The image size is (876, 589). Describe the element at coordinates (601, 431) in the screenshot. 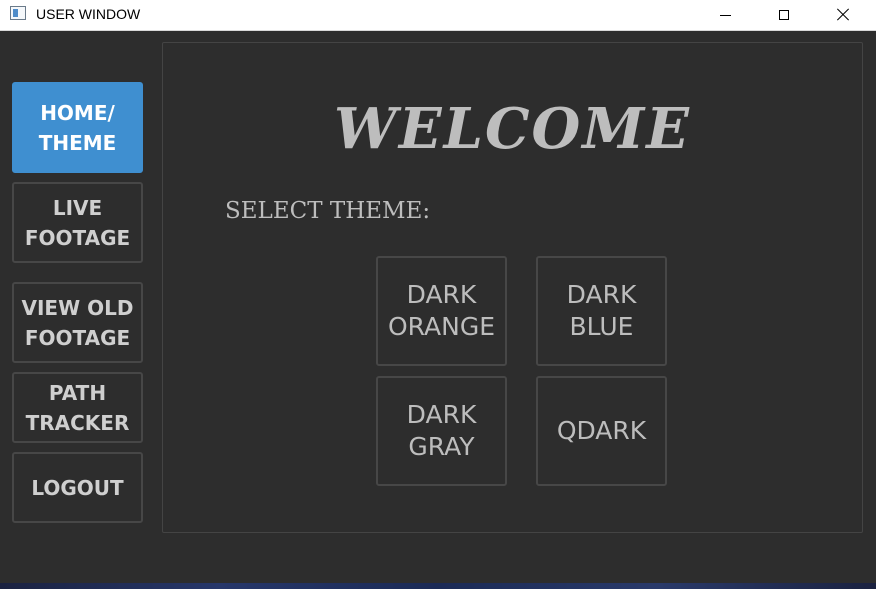

I see `theme-qdark-button: QDARK` at that location.